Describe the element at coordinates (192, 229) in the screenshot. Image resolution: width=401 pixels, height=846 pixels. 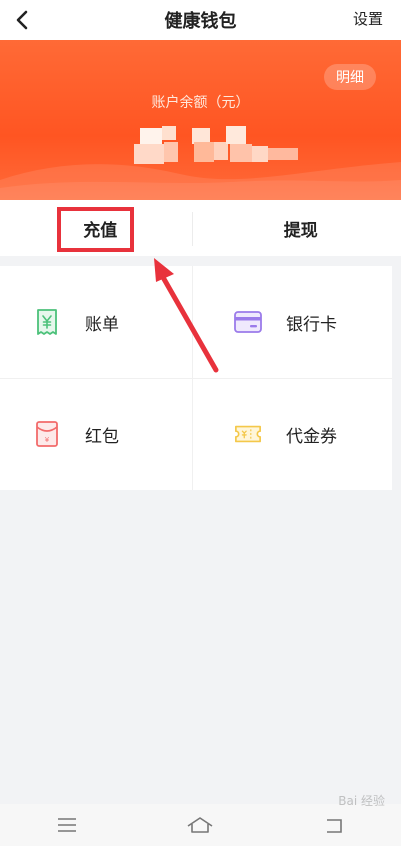
I see `action-divider` at that location.